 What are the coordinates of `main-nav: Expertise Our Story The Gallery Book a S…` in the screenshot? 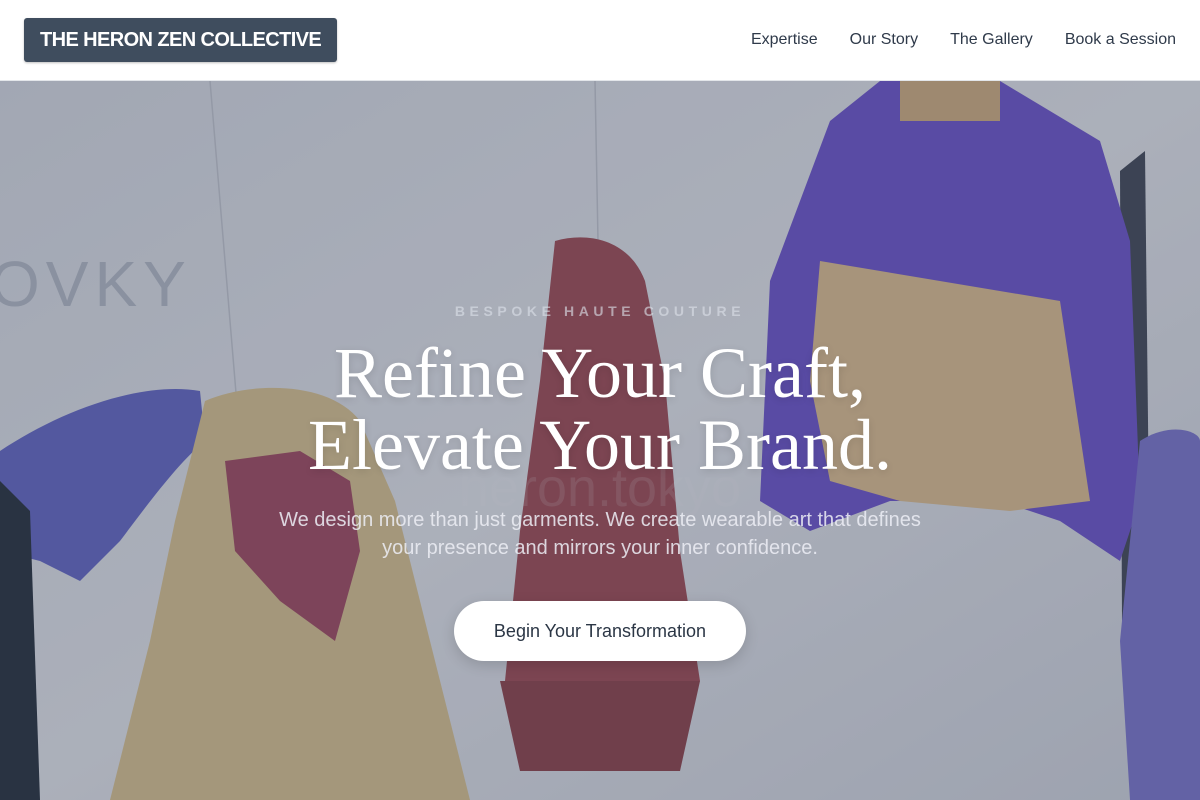 It's located at (963, 40).